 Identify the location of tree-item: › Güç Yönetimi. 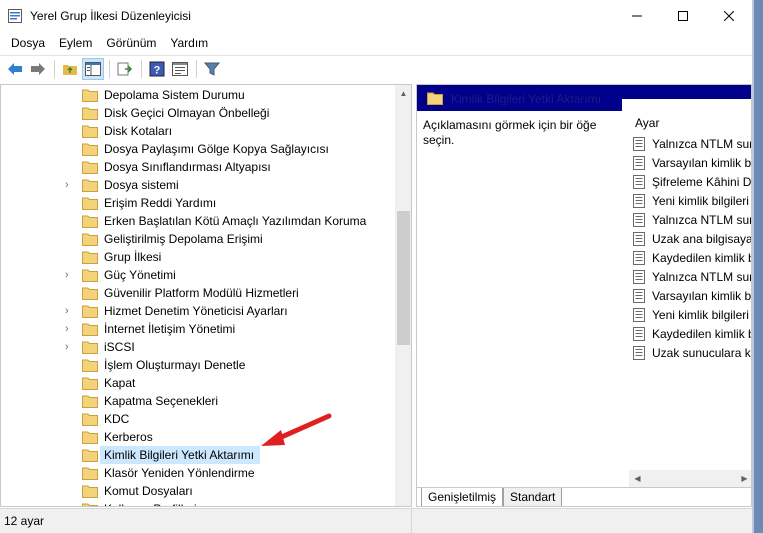
(198, 275).